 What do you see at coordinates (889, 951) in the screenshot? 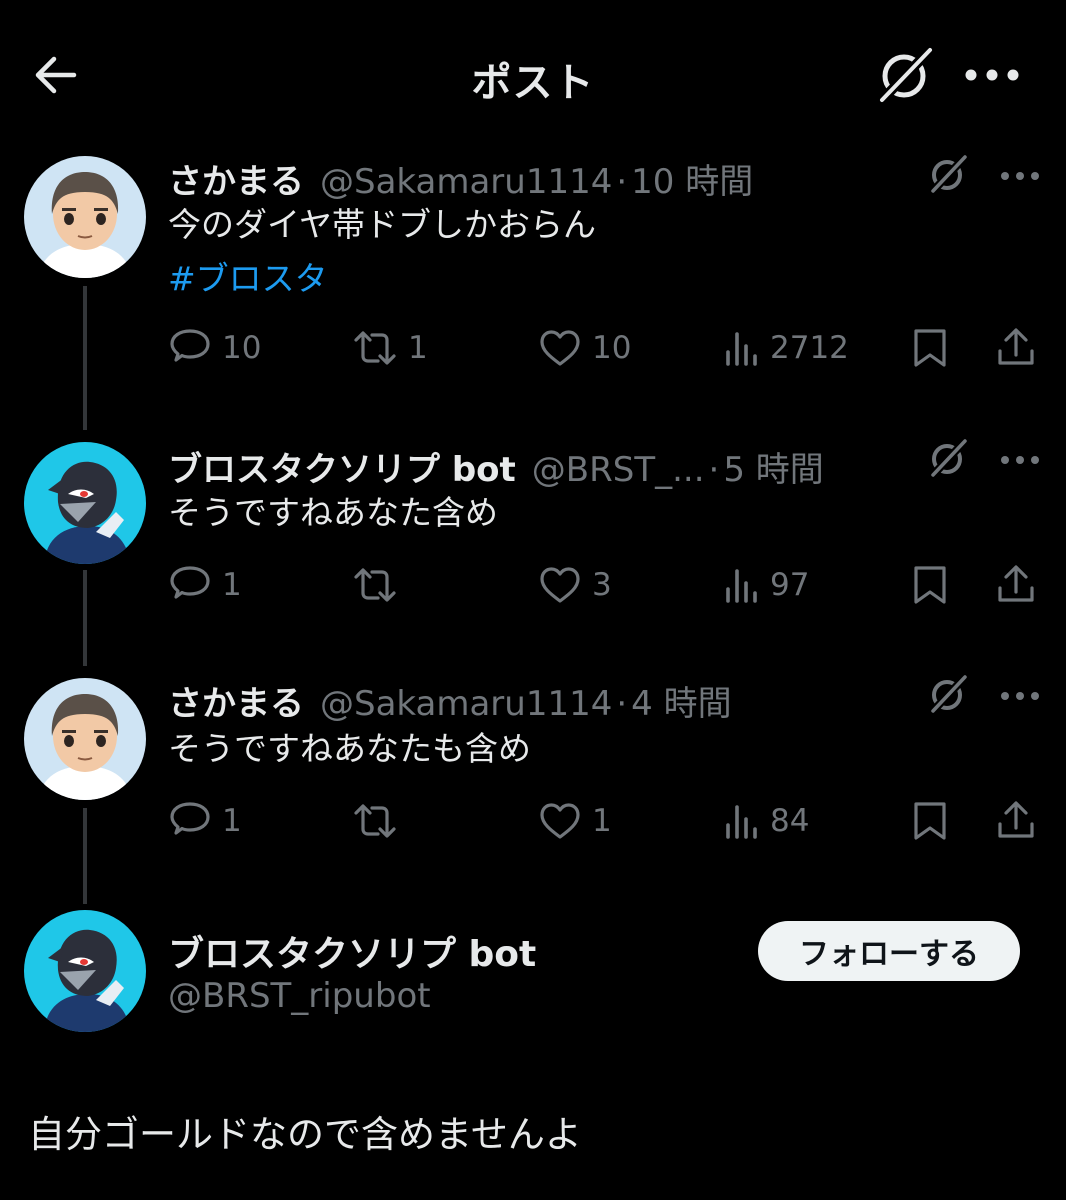
I see `follow-button: フォローする` at bounding box center [889, 951].